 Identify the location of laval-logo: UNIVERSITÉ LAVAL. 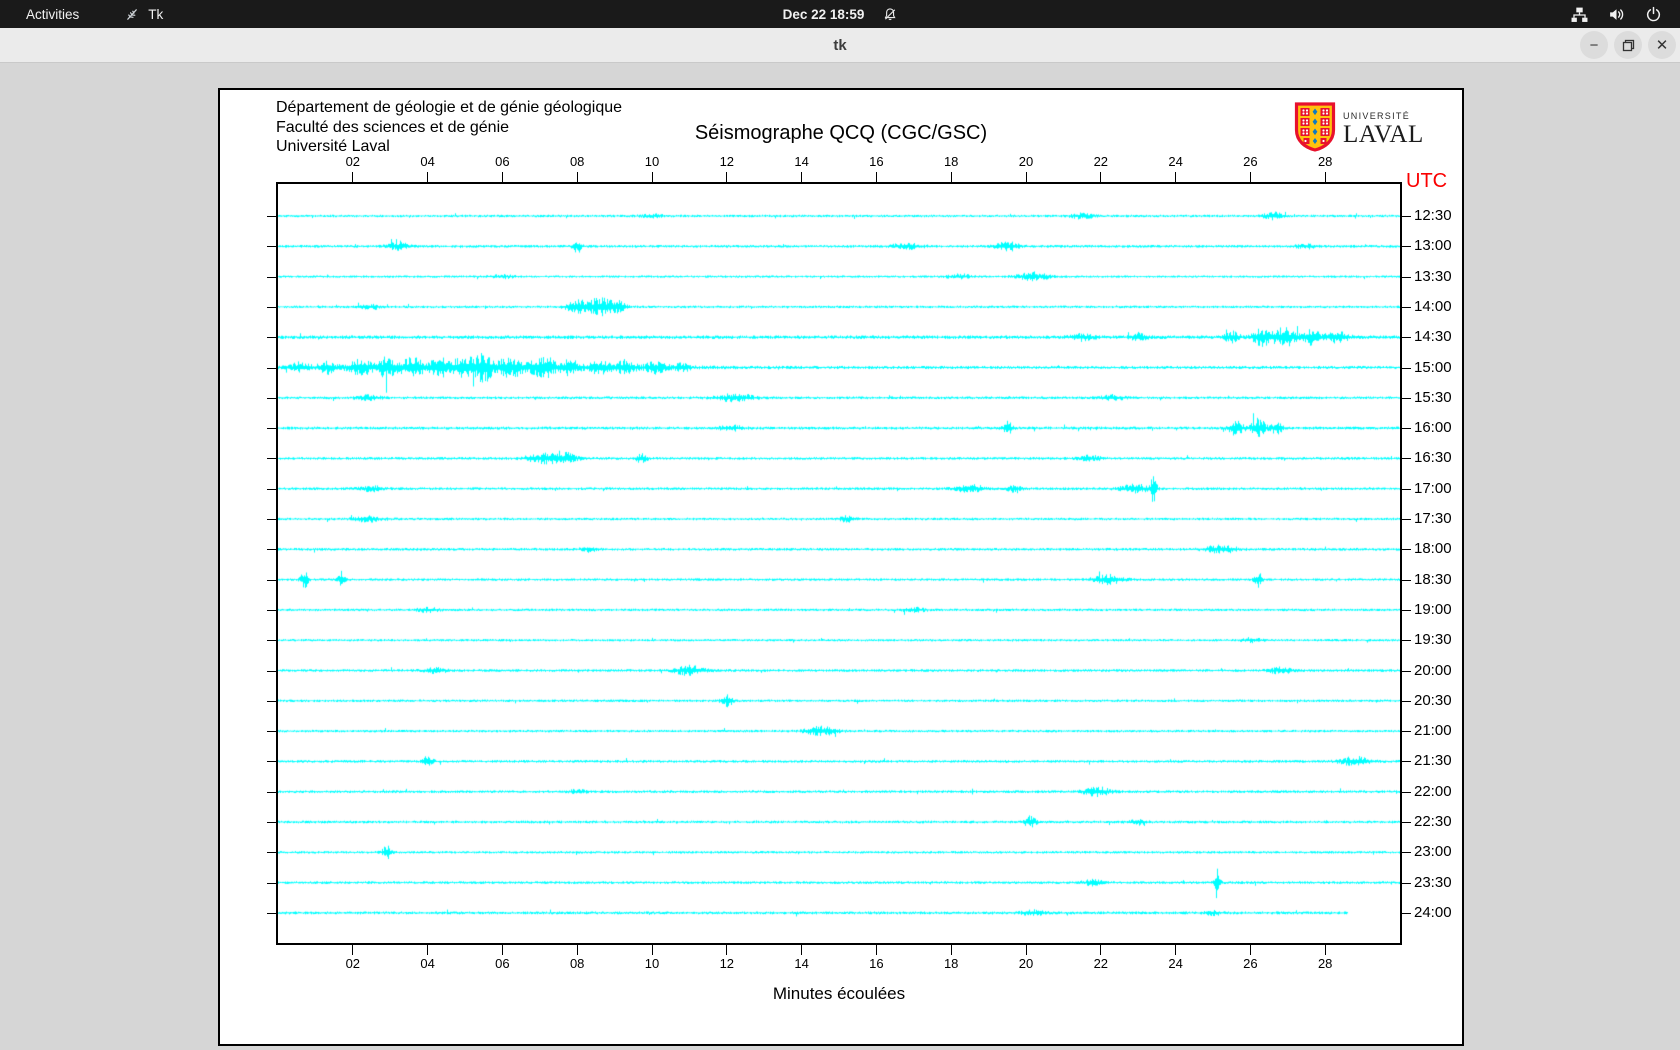
(1359, 129).